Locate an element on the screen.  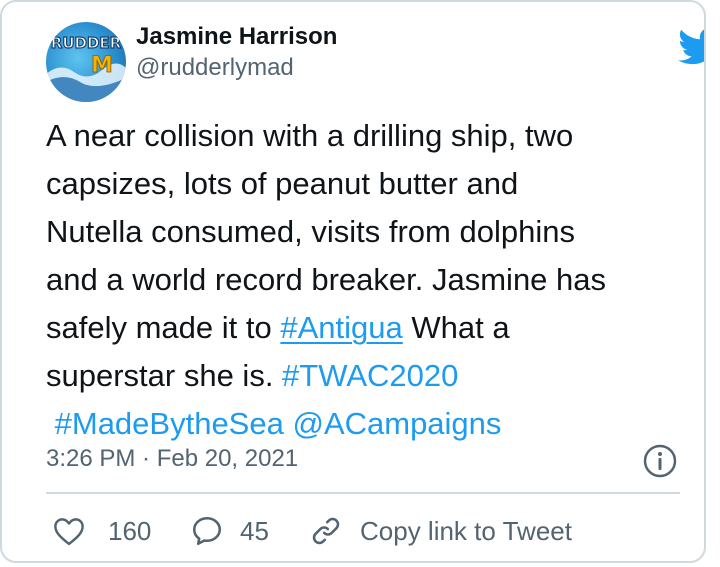
tweet-text-segment: safely made it to is located at coordinates (163, 327).